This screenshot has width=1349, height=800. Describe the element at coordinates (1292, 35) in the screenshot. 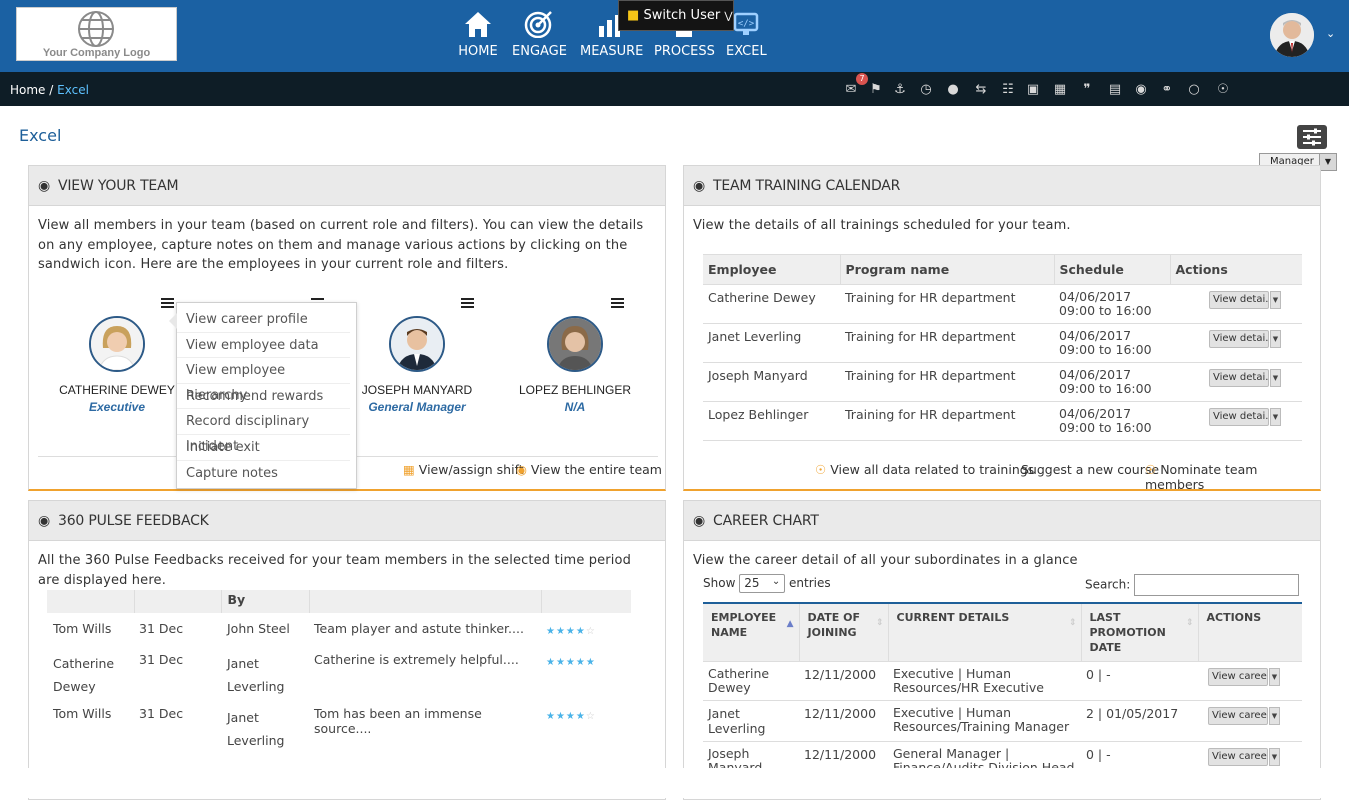

I see `avatar` at that location.